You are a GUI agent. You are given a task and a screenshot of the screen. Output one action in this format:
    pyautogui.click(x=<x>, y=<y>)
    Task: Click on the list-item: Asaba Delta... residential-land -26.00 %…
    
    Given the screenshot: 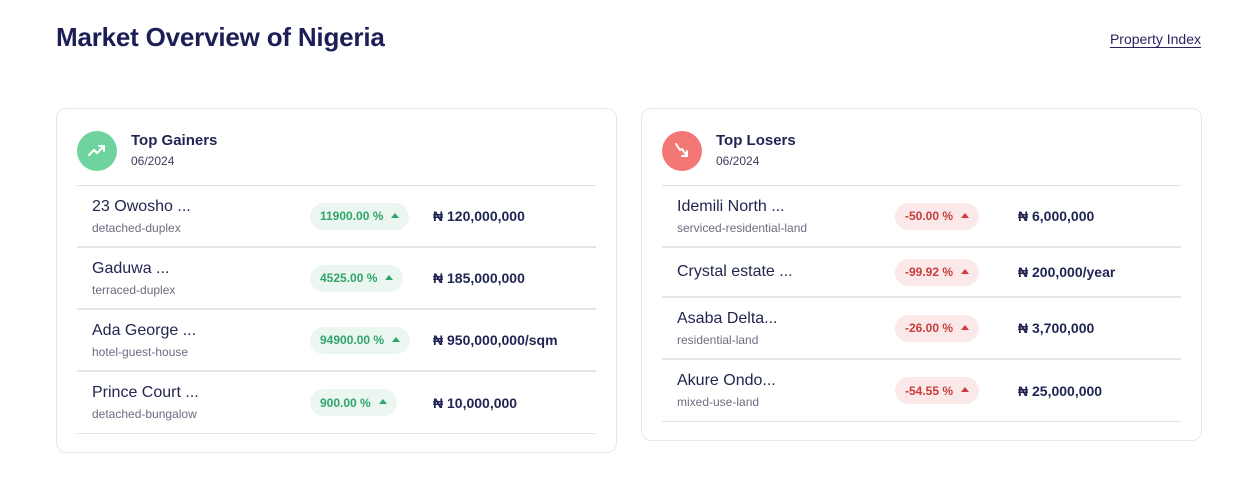 What is the action you would take?
    pyautogui.click(x=921, y=329)
    